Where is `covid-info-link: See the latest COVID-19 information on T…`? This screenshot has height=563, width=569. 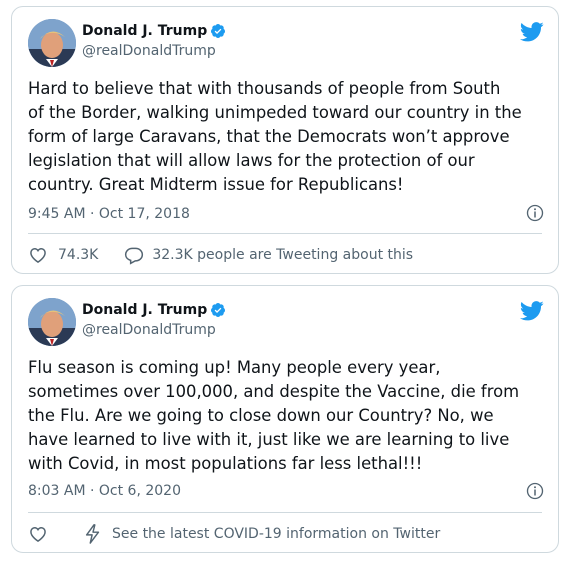 covid-info-link: See the latest COVID-19 information on T… is located at coordinates (262, 534).